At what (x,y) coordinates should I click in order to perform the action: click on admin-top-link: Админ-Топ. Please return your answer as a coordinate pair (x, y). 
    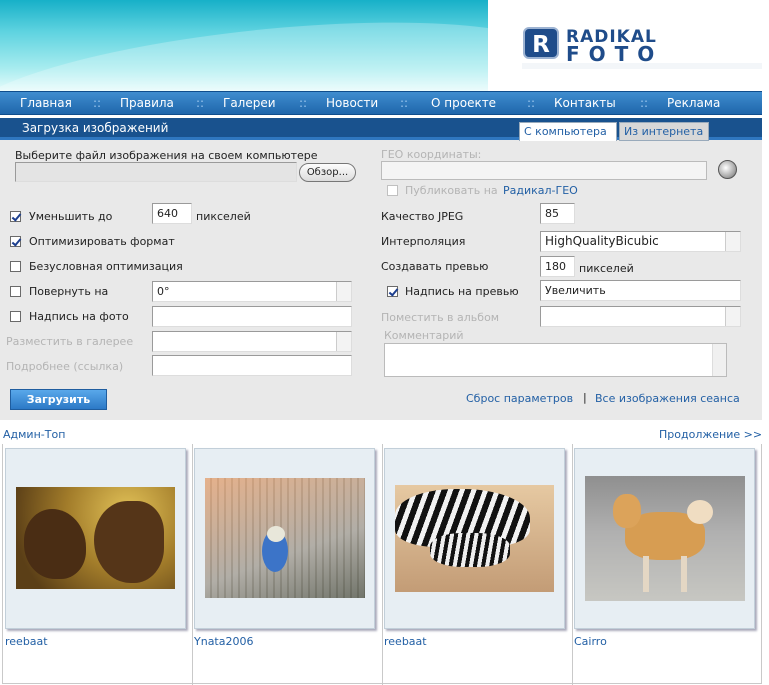
    Looking at the image, I should click on (34, 434).